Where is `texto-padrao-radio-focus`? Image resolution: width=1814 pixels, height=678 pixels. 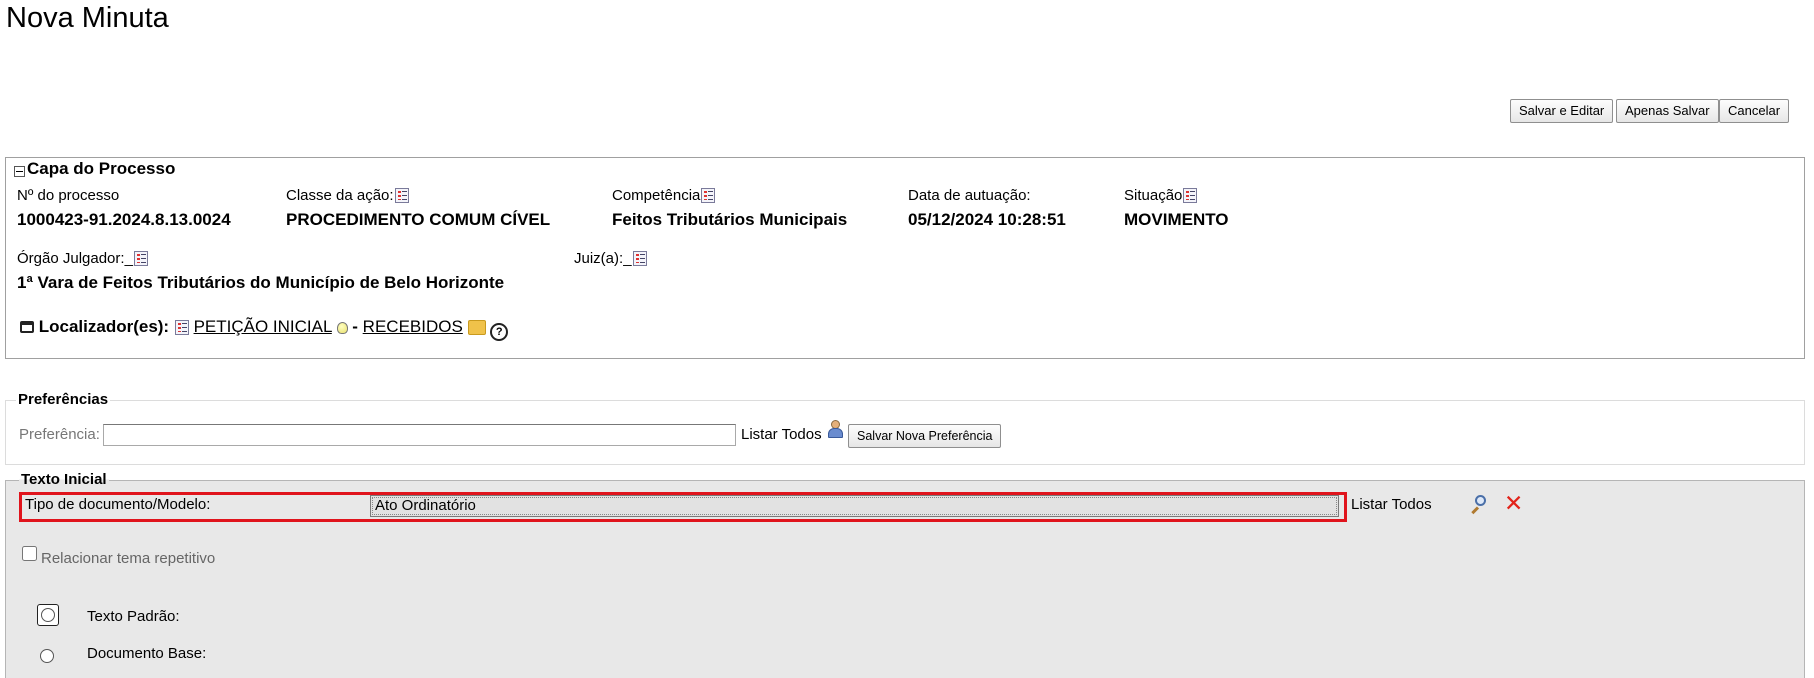
texto-padrao-radio-focus is located at coordinates (48, 615).